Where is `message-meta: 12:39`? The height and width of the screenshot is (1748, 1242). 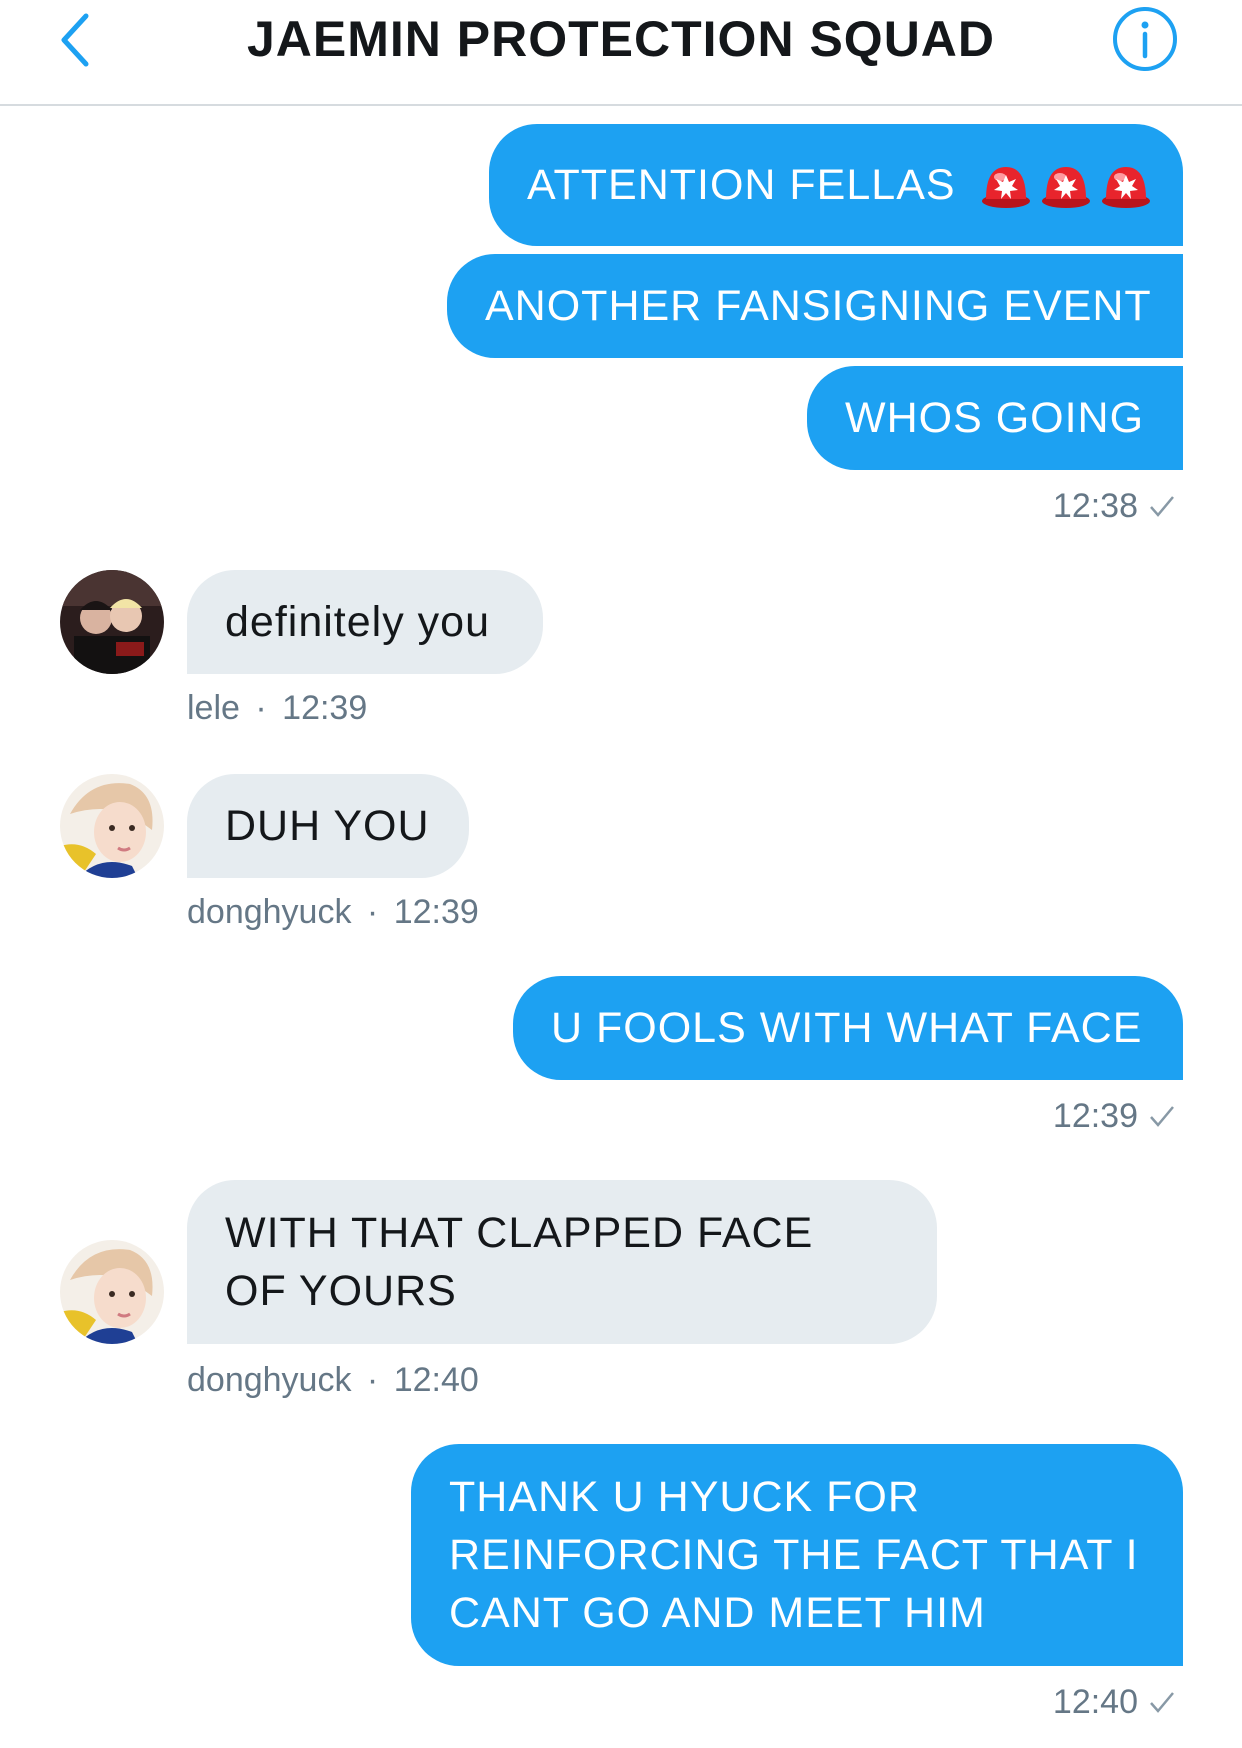 message-meta: 12:39 is located at coordinates (1114, 1116).